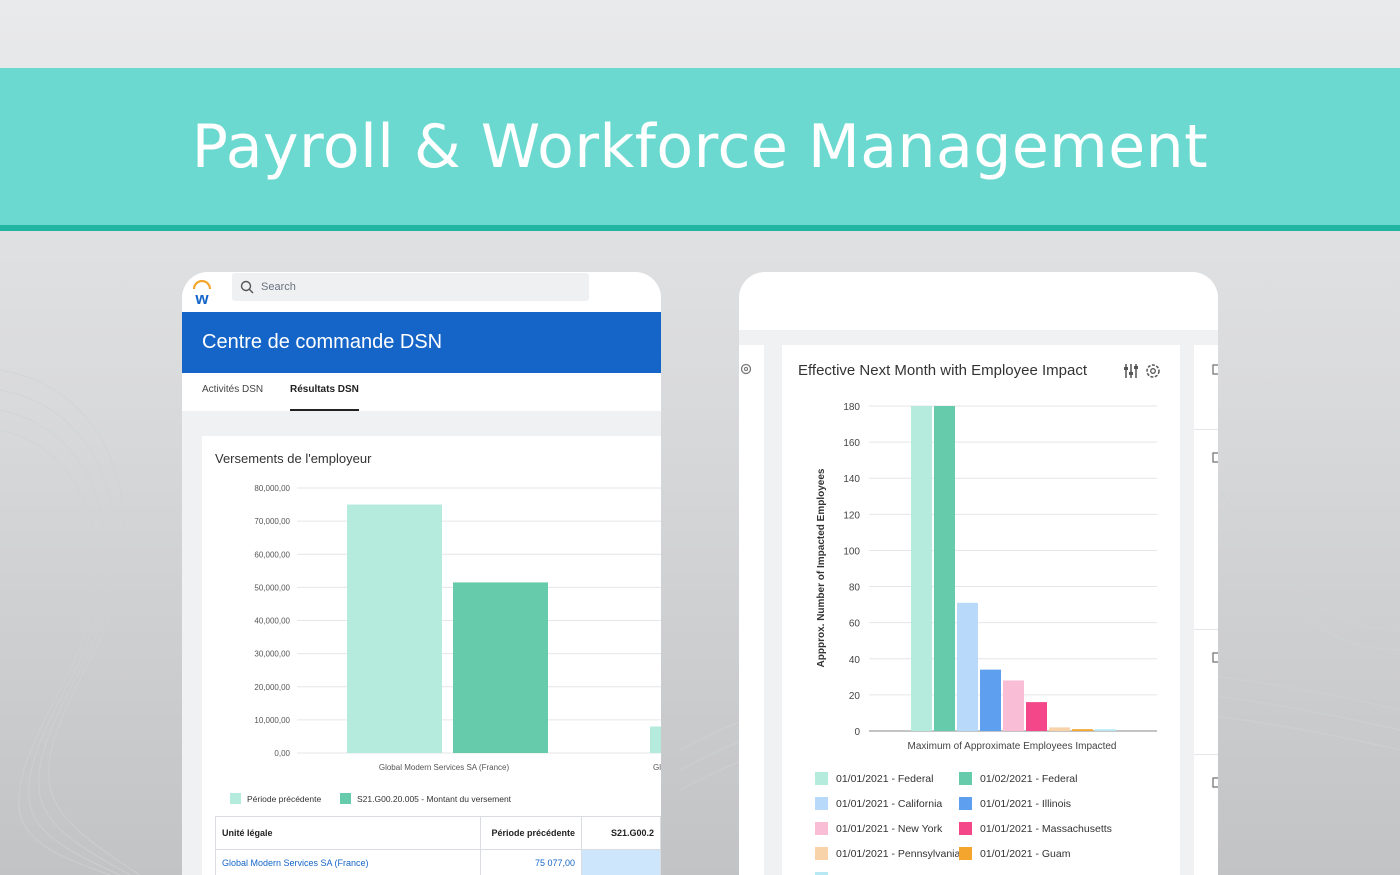 The height and width of the screenshot is (875, 1400). Describe the element at coordinates (434, 799) in the screenshot. I see `legend-label: S21.G00.20.005 - Montant du versement` at that location.